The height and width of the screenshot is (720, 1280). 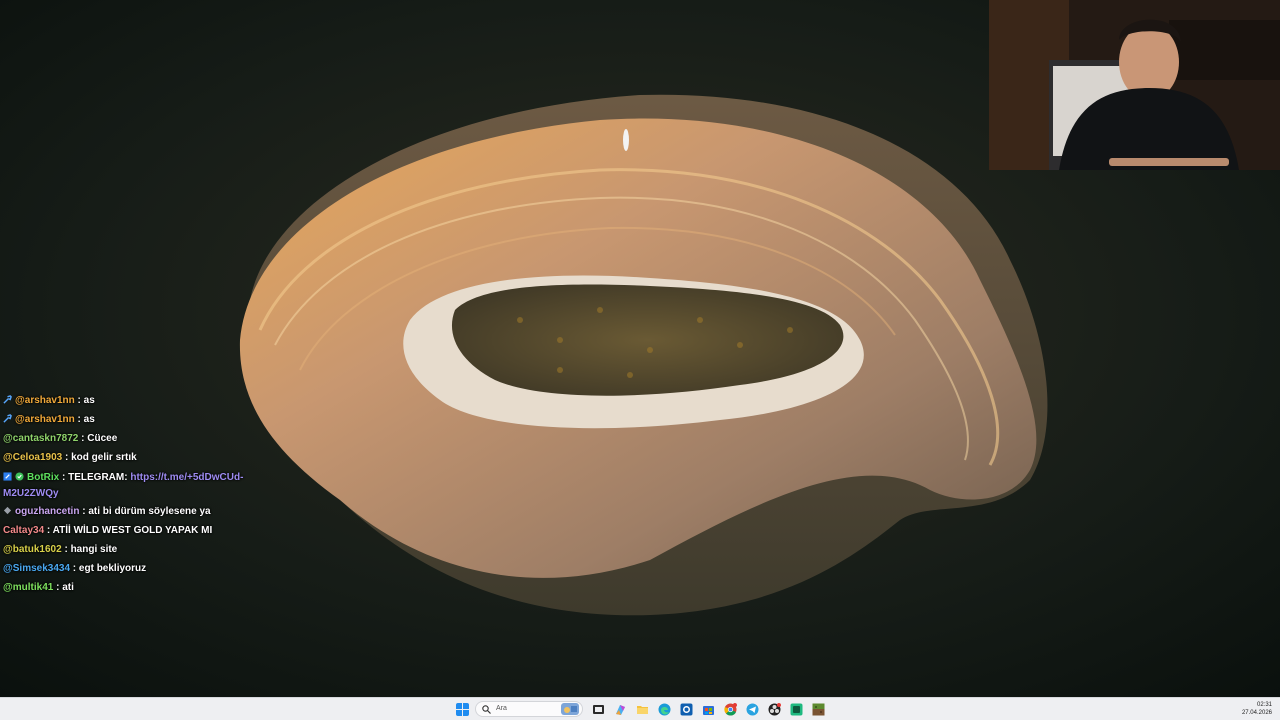 What do you see at coordinates (818, 709) in the screenshot?
I see `minecraft-icon` at bounding box center [818, 709].